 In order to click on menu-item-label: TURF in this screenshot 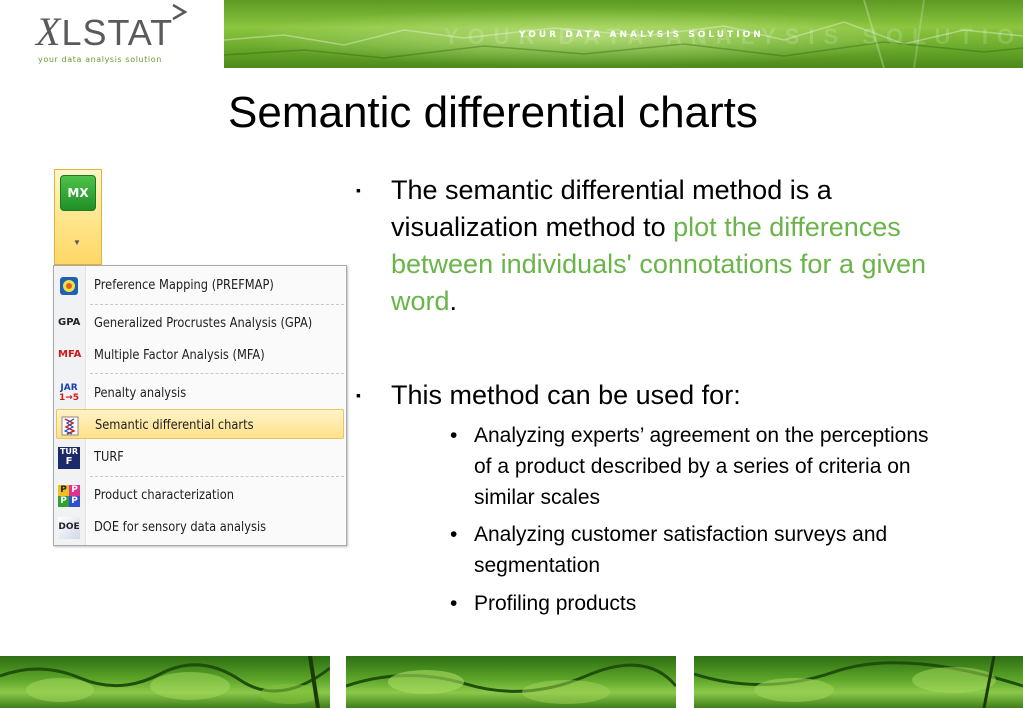, I will do `click(109, 457)`.